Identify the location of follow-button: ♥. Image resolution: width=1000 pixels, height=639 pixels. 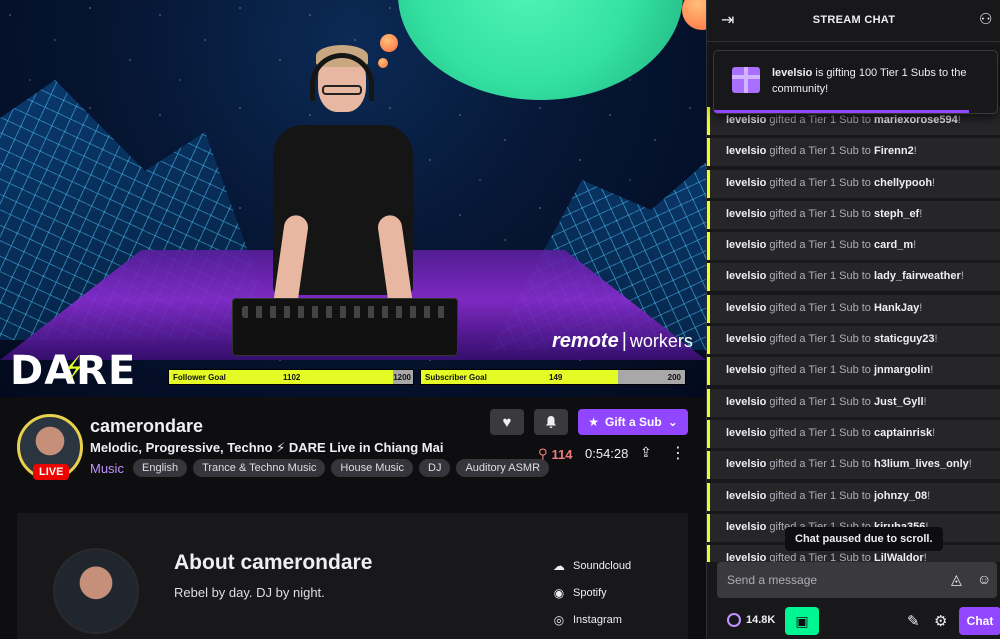
(507, 422).